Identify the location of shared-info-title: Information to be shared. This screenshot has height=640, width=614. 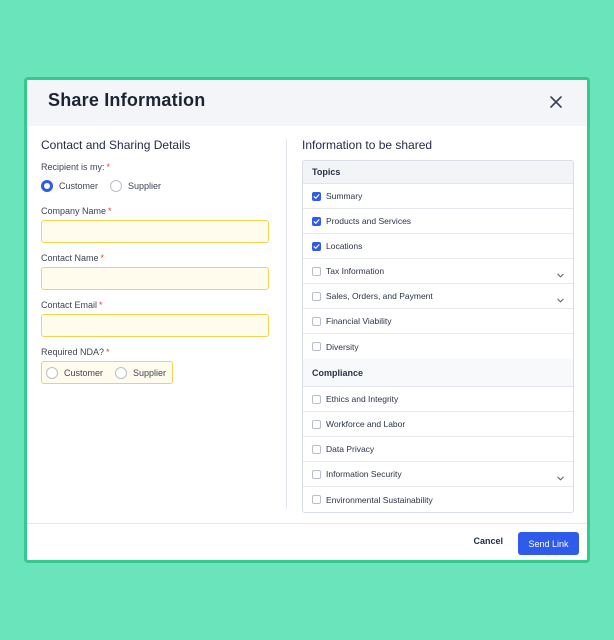
(367, 145).